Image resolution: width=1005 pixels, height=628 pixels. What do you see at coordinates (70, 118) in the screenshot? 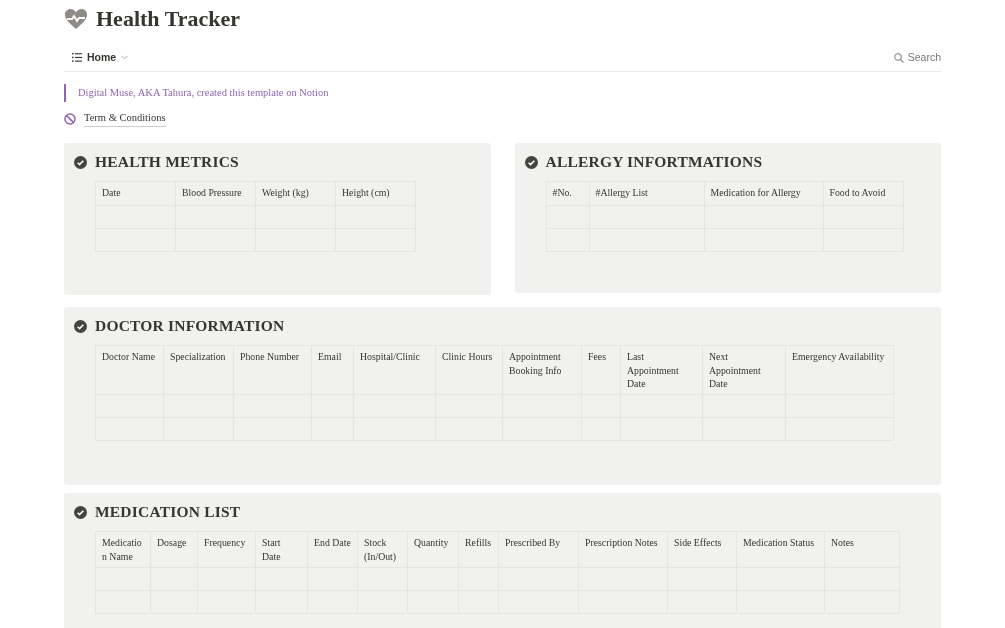
I see `prohibited-icon` at bounding box center [70, 118].